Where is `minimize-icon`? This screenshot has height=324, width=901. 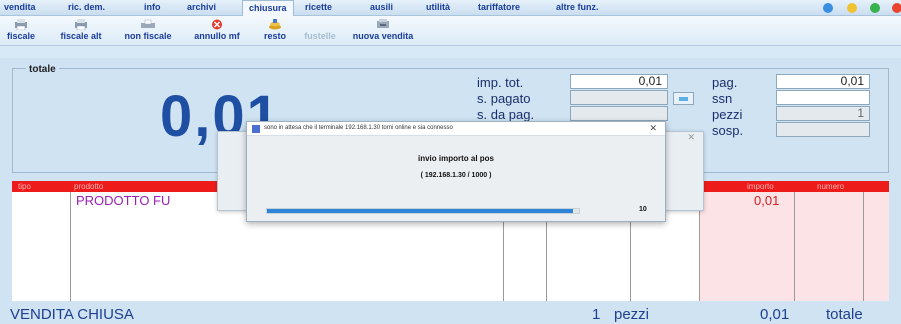 minimize-icon is located at coordinates (852, 8).